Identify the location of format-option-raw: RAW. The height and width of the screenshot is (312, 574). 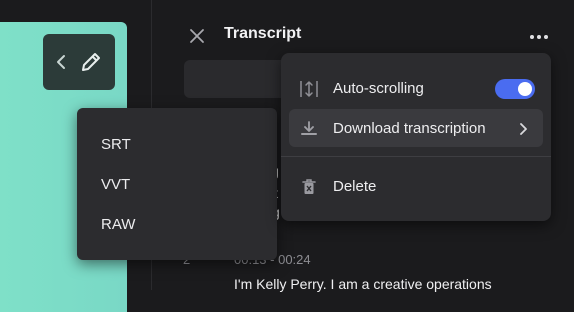
(118, 224).